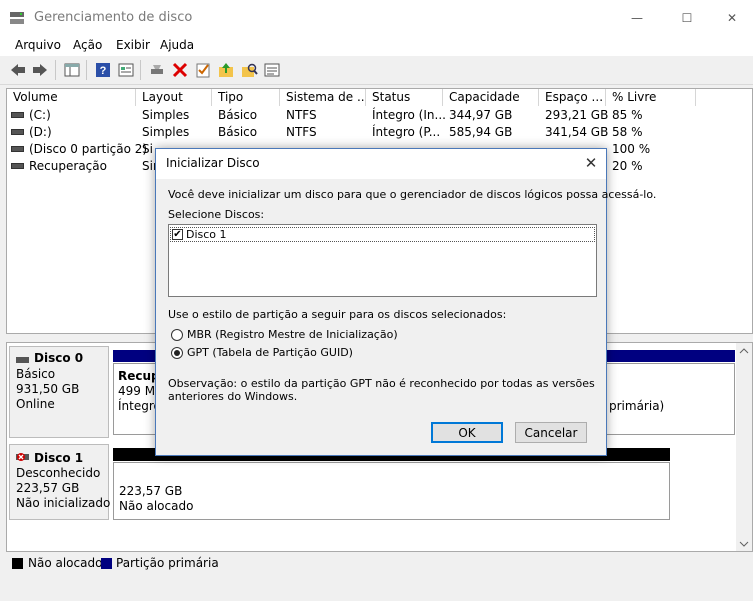 The height and width of the screenshot is (601, 753). I want to click on table-cell-espaco: 293,21 GB, so click(577, 115).